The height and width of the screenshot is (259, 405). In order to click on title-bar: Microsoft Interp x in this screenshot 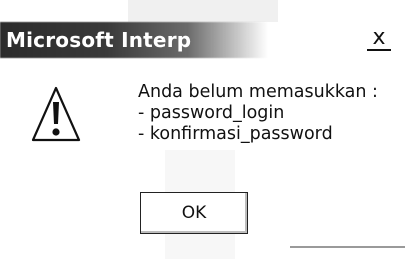, I will do `click(202, 40)`.